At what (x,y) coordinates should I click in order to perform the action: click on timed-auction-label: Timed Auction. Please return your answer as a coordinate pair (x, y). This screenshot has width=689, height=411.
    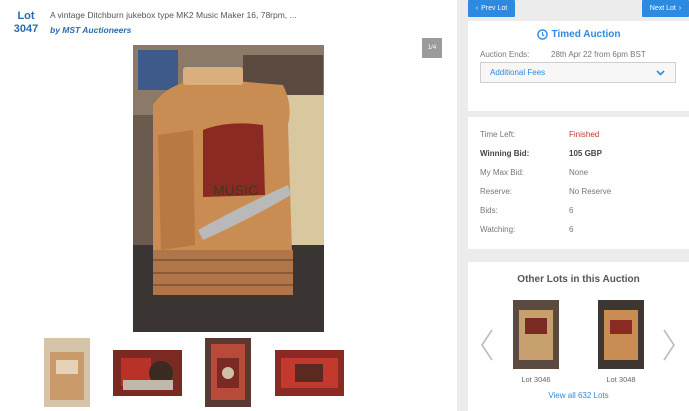
    Looking at the image, I should click on (586, 34).